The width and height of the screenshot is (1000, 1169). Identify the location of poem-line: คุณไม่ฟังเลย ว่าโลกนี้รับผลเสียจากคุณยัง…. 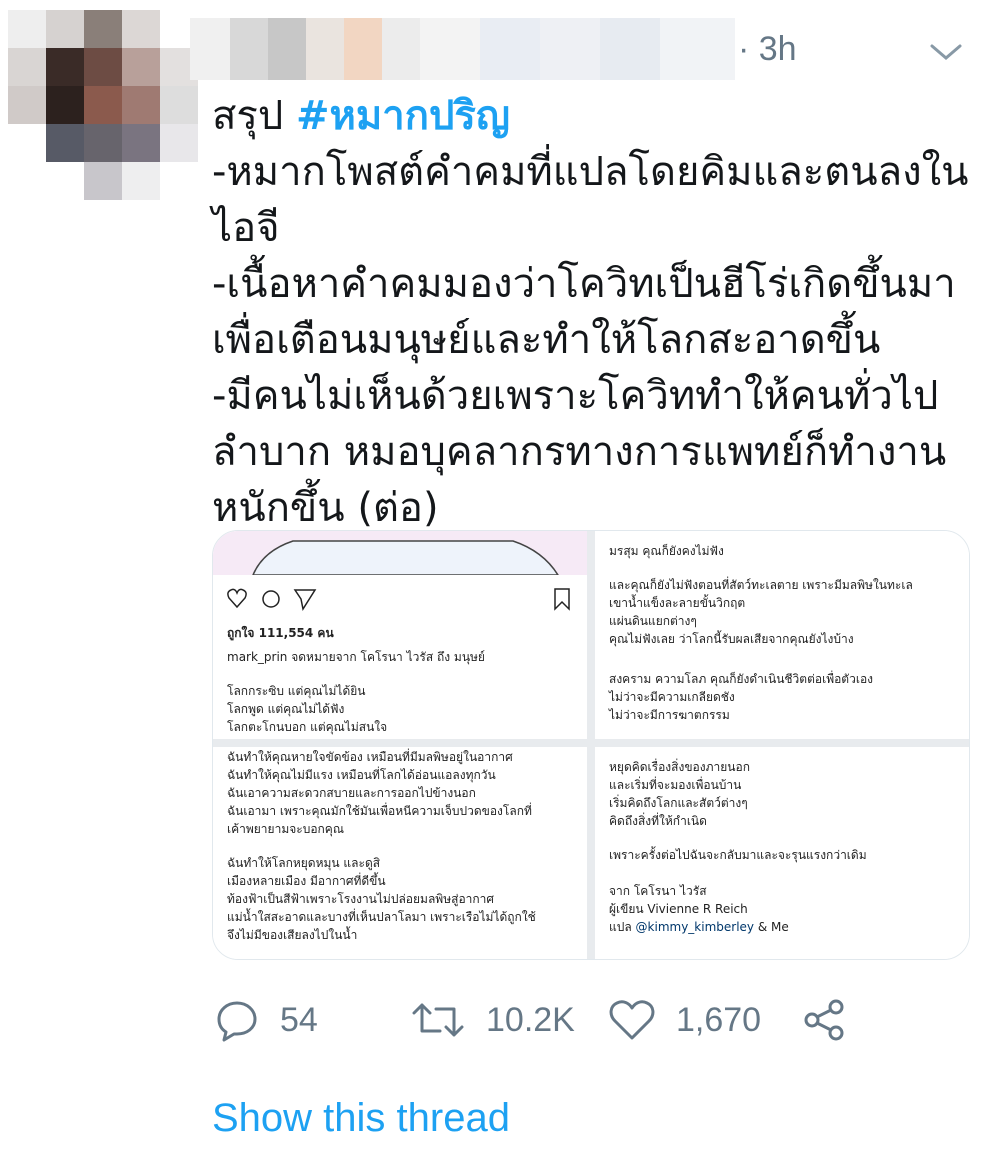
(731, 639).